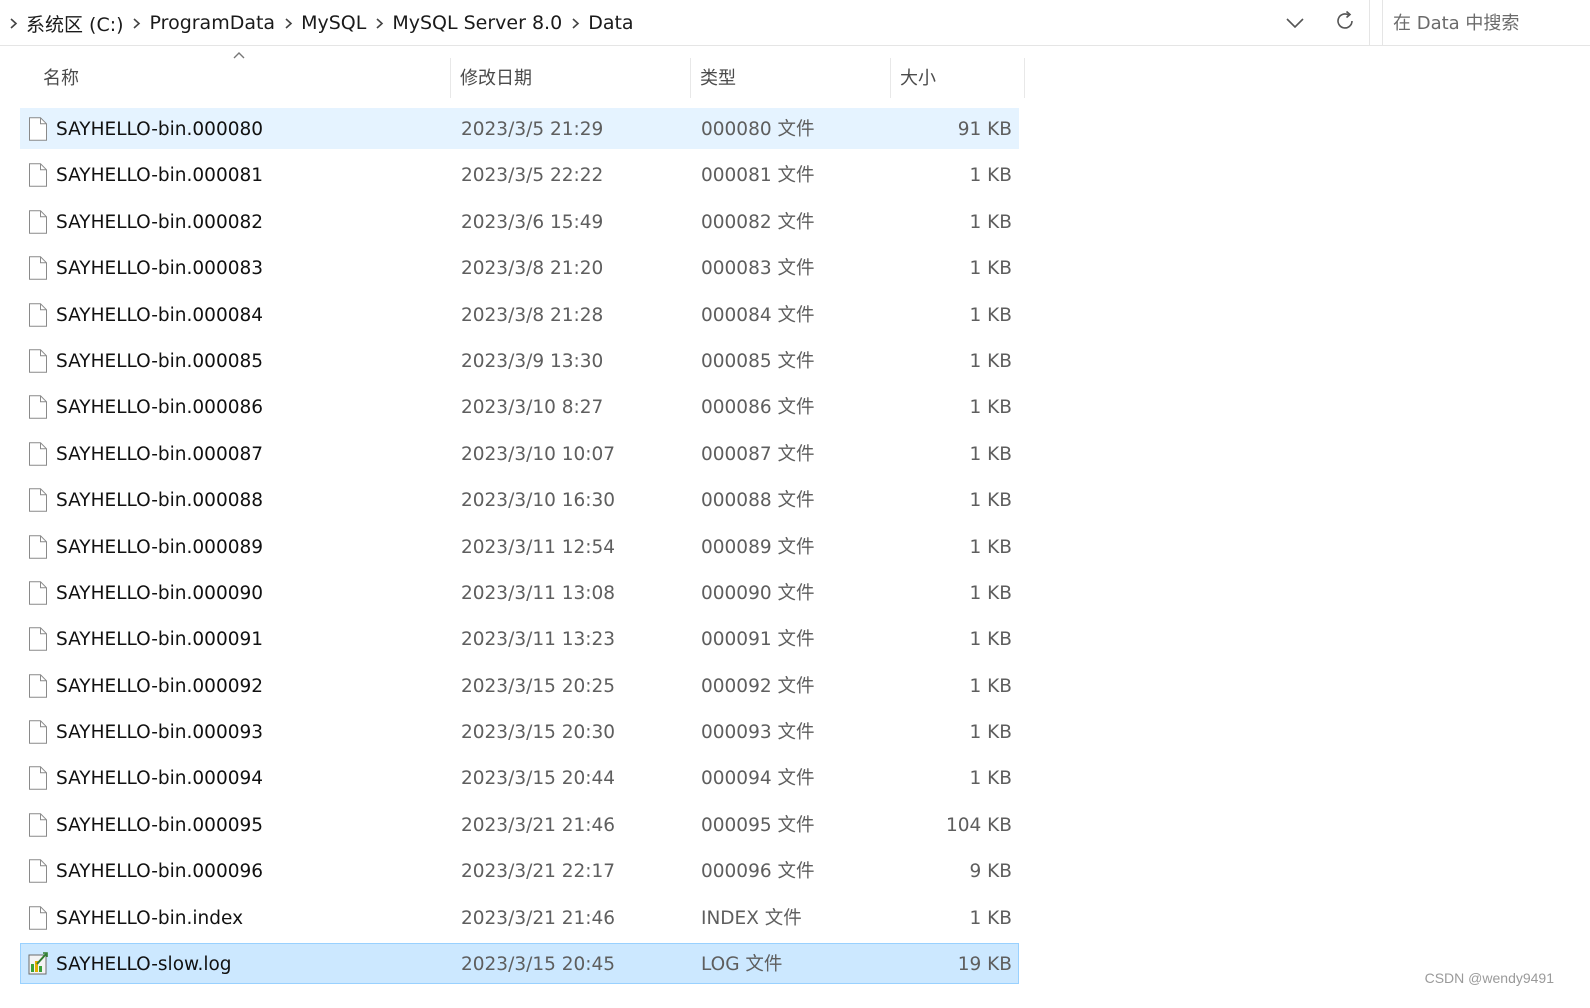 The height and width of the screenshot is (1008, 1590). I want to click on file-type: 000089 文件, so click(758, 547).